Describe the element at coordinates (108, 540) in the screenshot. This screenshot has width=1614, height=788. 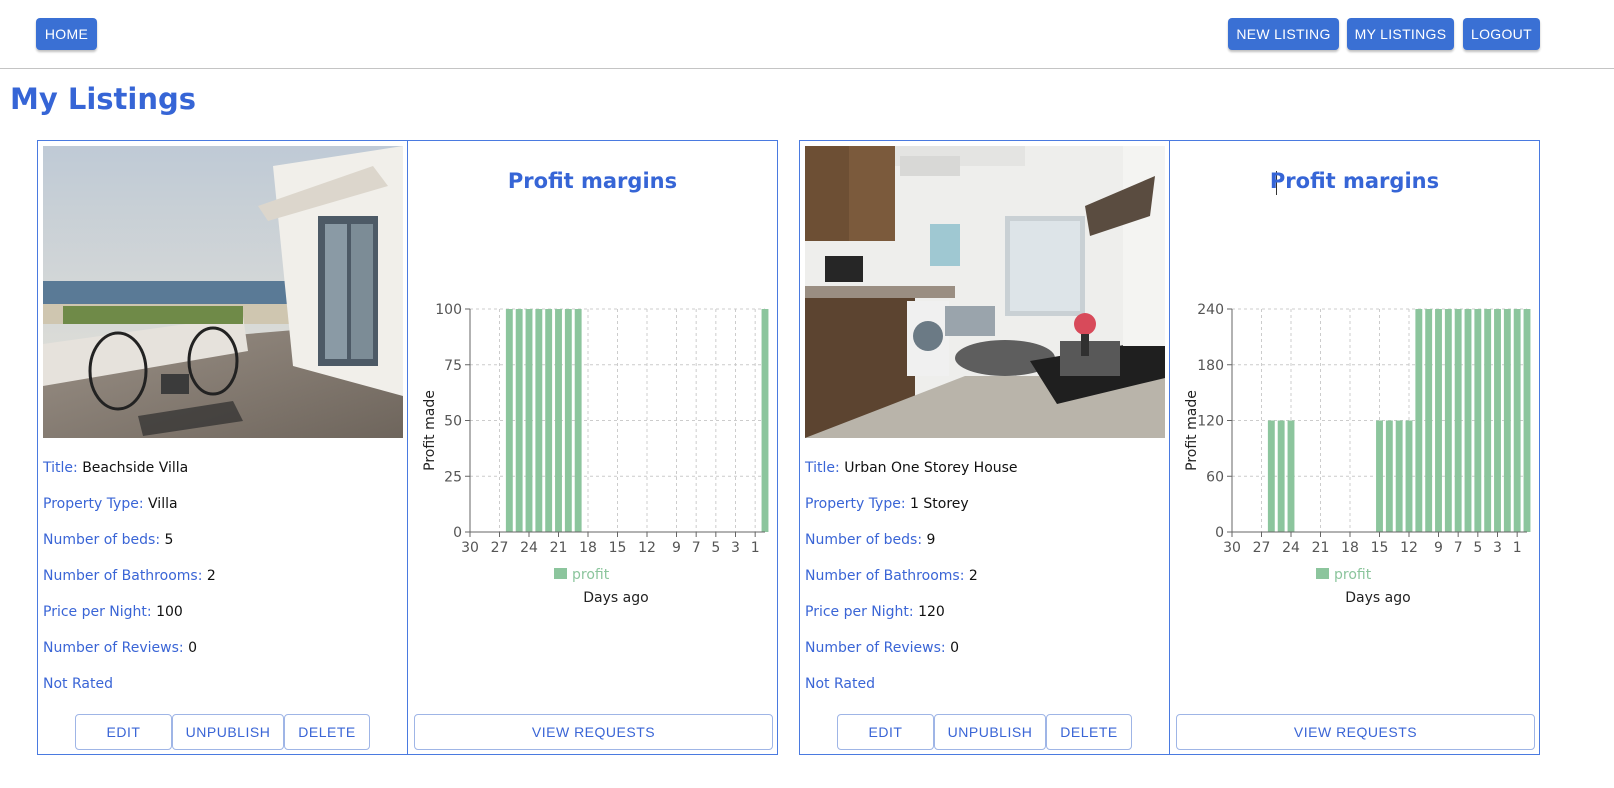
I see `beds-row: Number of beds: 5` at that location.